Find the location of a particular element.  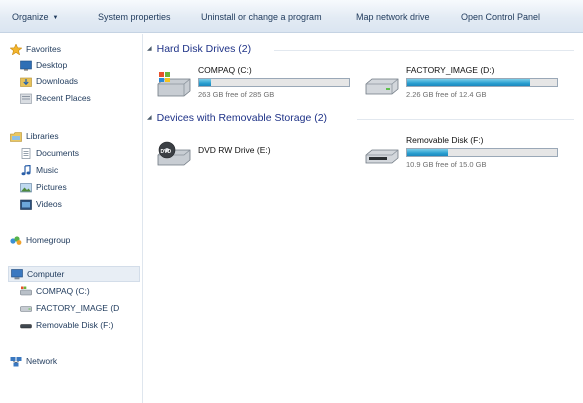

map-network-drive-button: Map network drive is located at coordinates (393, 17).